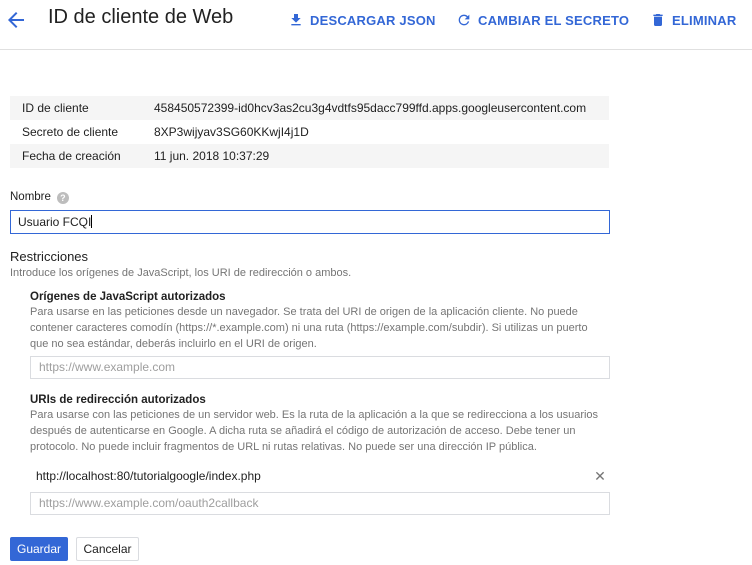  Describe the element at coordinates (128, 297) in the screenshot. I see `js-origins-title: Orígenes de JavaScript autorizados` at that location.